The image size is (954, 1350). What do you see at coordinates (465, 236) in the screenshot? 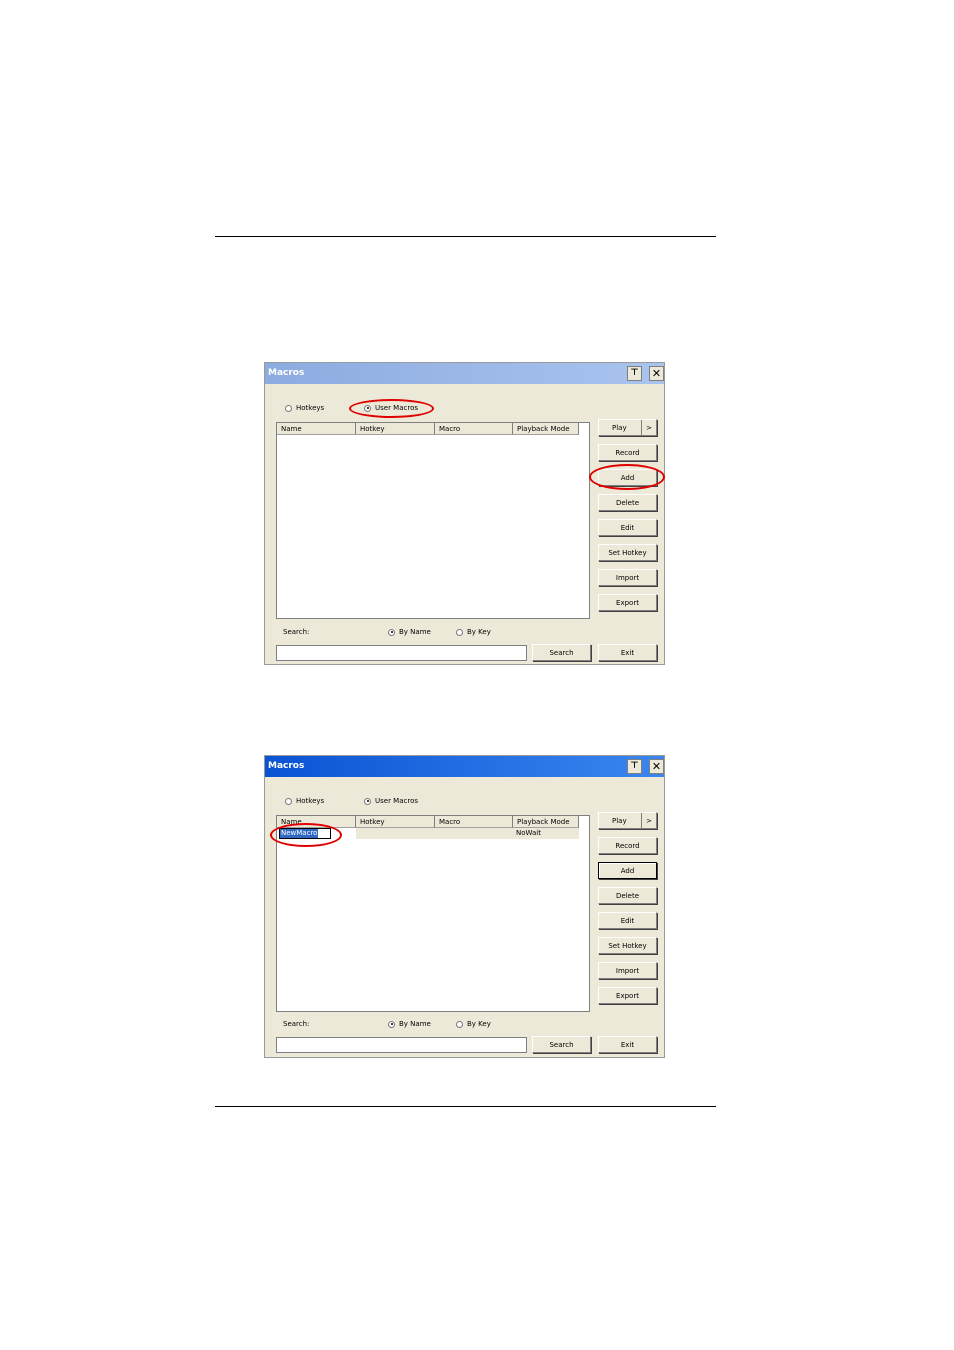
I see `top-rule` at bounding box center [465, 236].